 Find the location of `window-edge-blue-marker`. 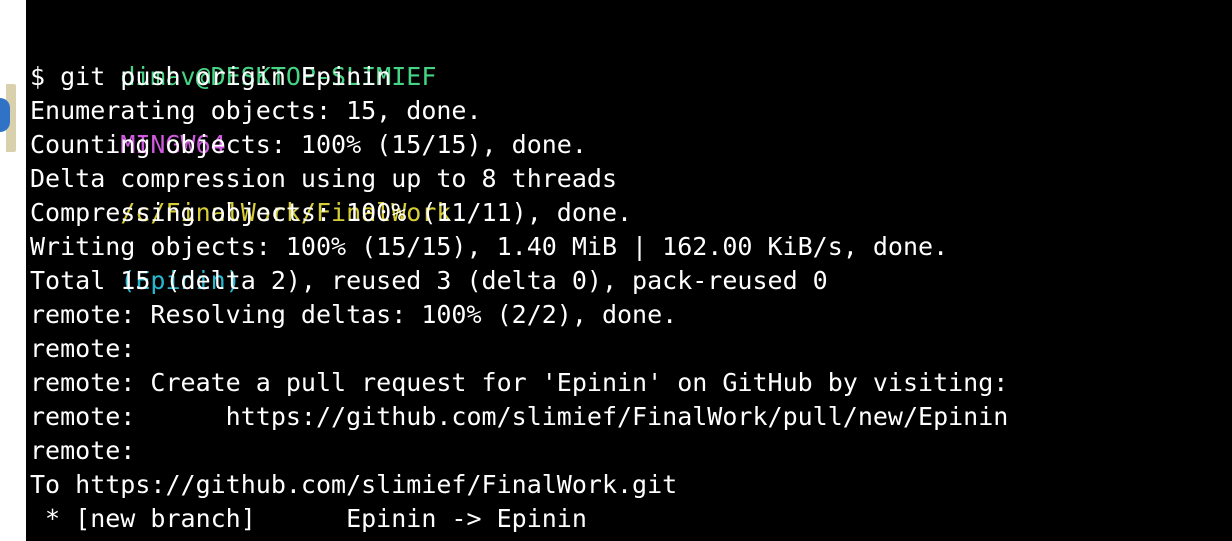

window-edge-blue-marker is located at coordinates (5, 115).